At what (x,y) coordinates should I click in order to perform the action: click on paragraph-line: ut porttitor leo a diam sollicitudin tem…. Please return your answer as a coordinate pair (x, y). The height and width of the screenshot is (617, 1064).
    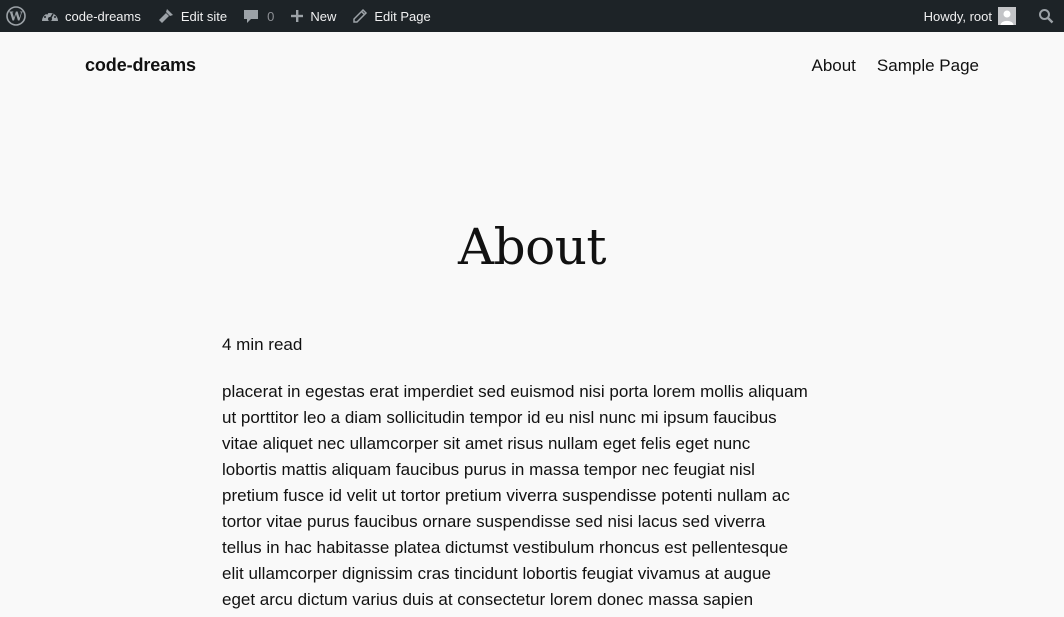
    Looking at the image, I should click on (499, 417).